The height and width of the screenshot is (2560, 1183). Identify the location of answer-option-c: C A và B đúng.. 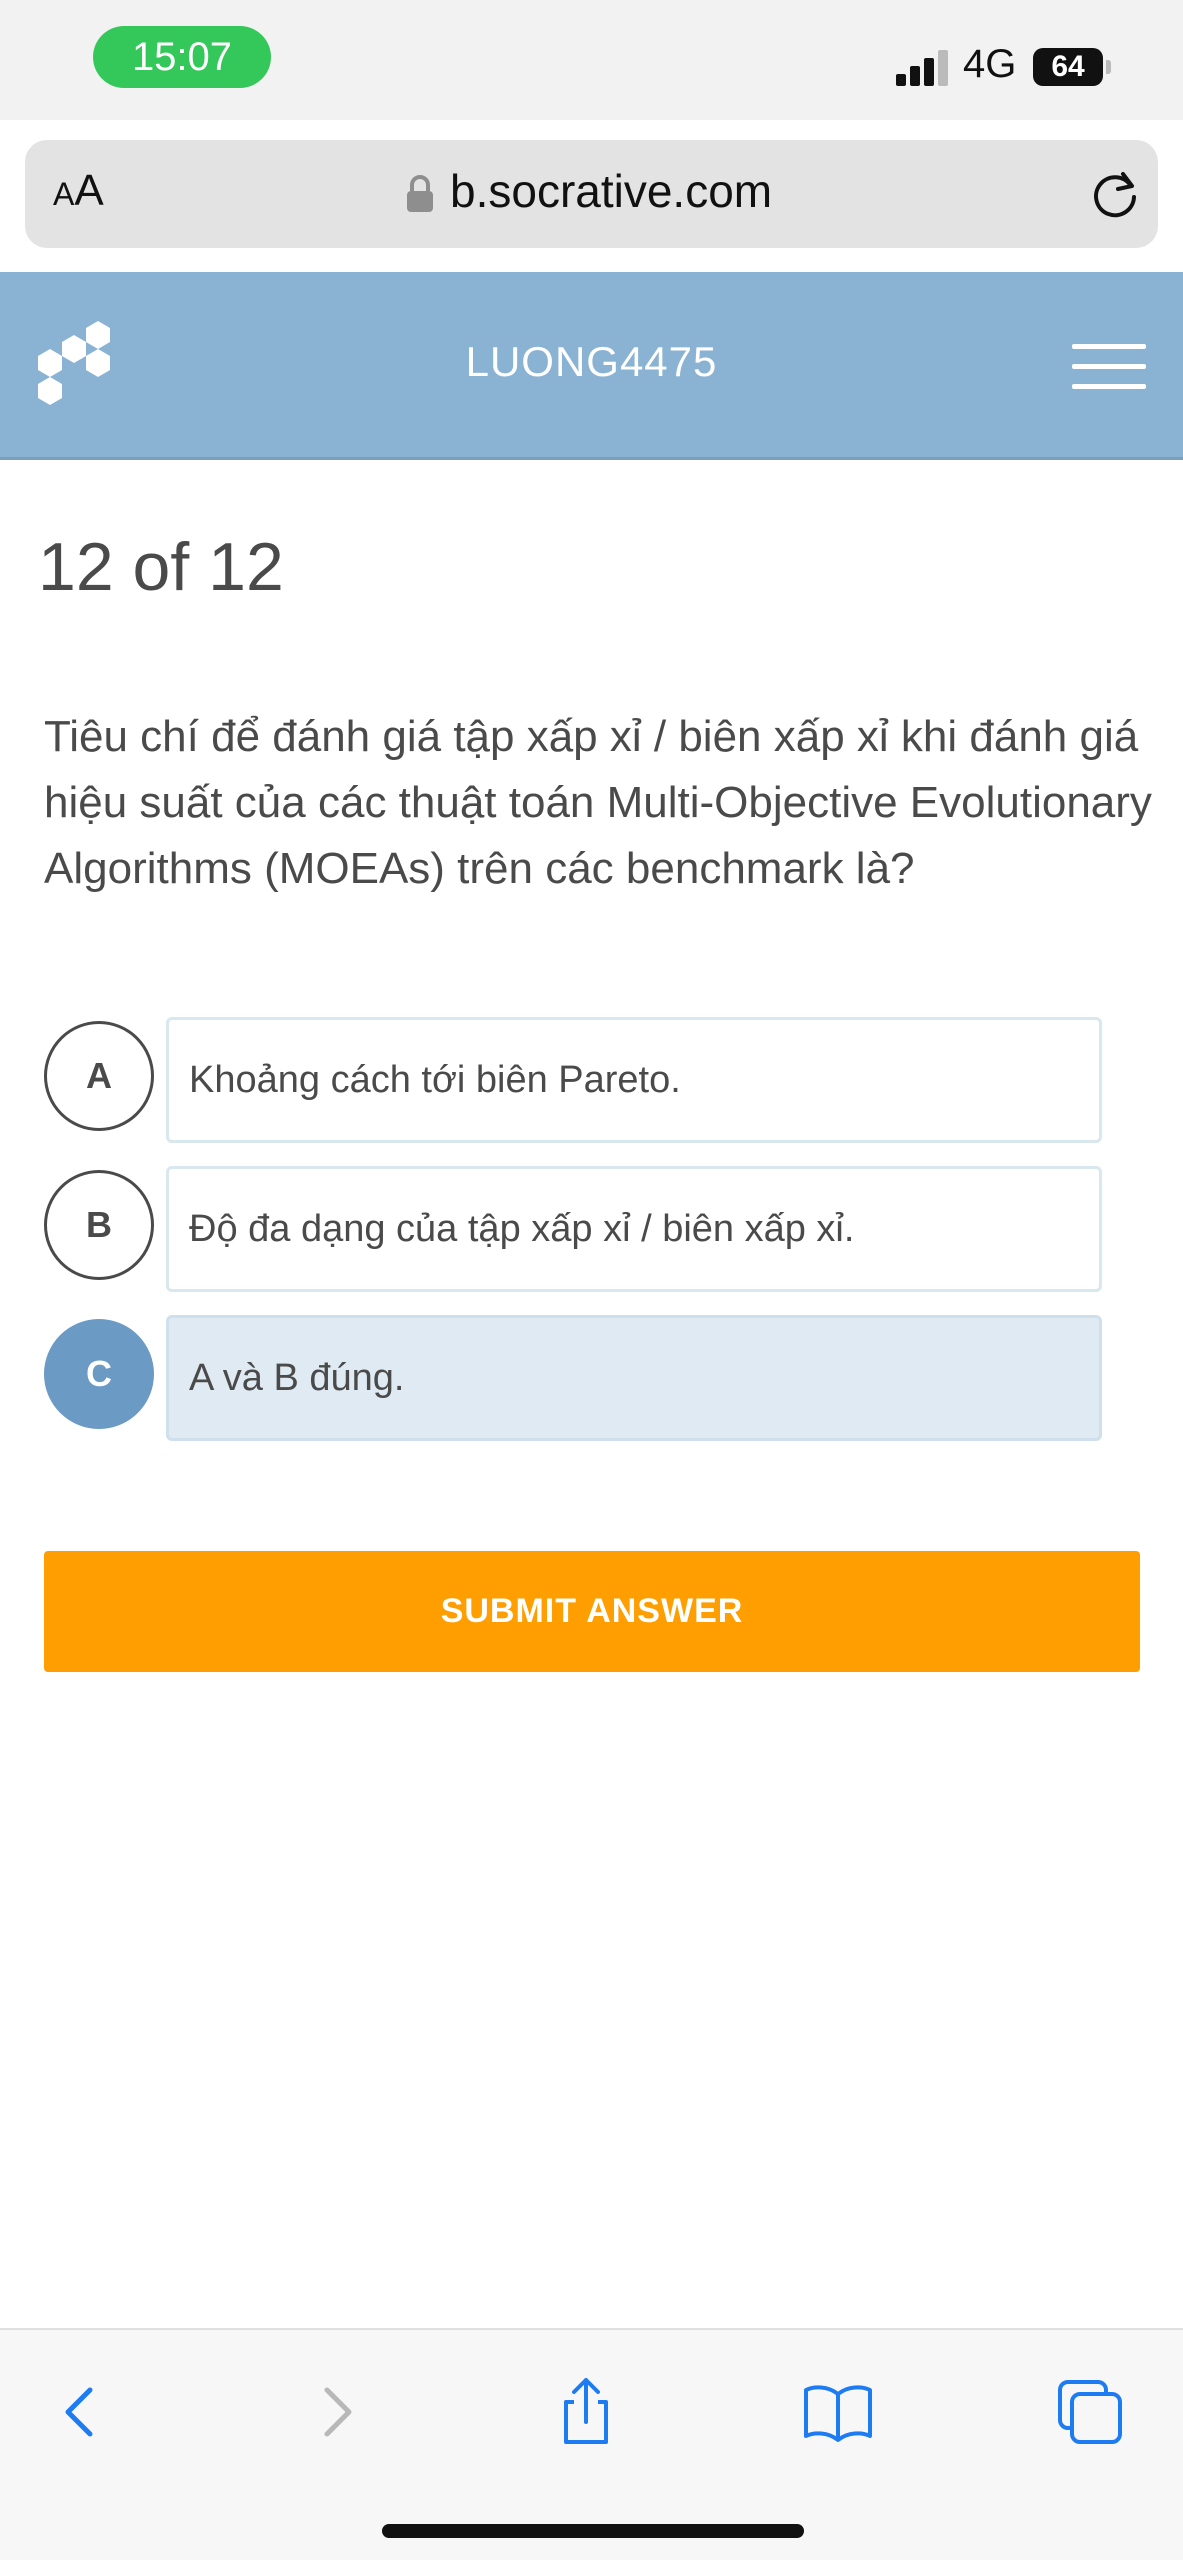
(573, 1378).